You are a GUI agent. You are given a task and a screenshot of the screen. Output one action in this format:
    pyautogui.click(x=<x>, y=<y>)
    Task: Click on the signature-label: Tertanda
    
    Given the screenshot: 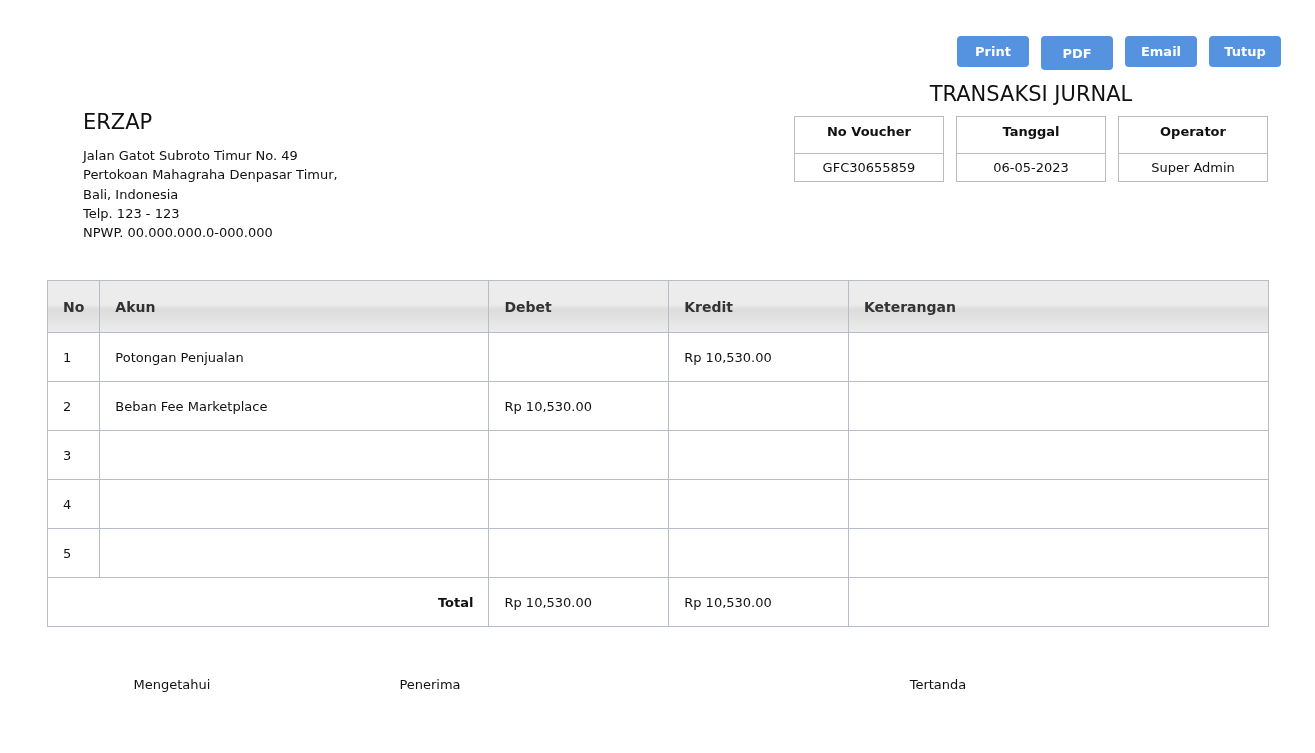 What is the action you would take?
    pyautogui.click(x=938, y=685)
    